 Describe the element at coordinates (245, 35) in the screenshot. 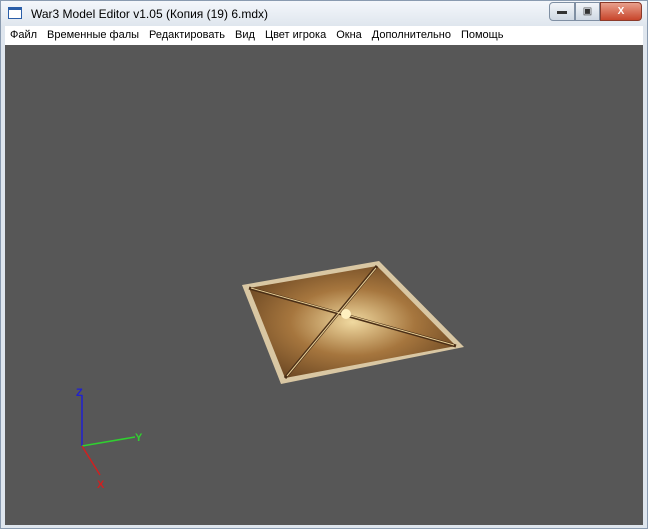

I see `menu-view: Вид` at that location.